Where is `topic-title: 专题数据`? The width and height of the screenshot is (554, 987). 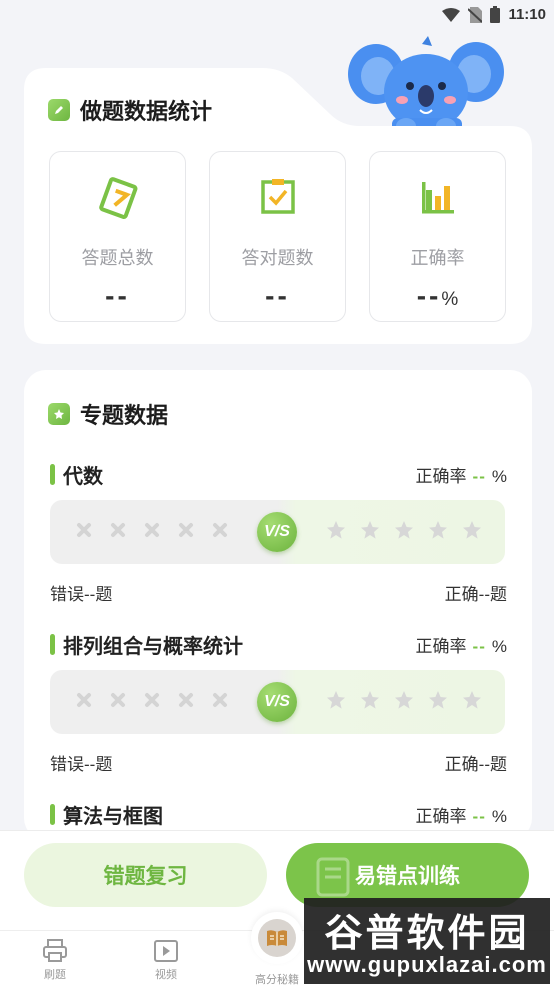
topic-title: 专题数据 is located at coordinates (124, 415).